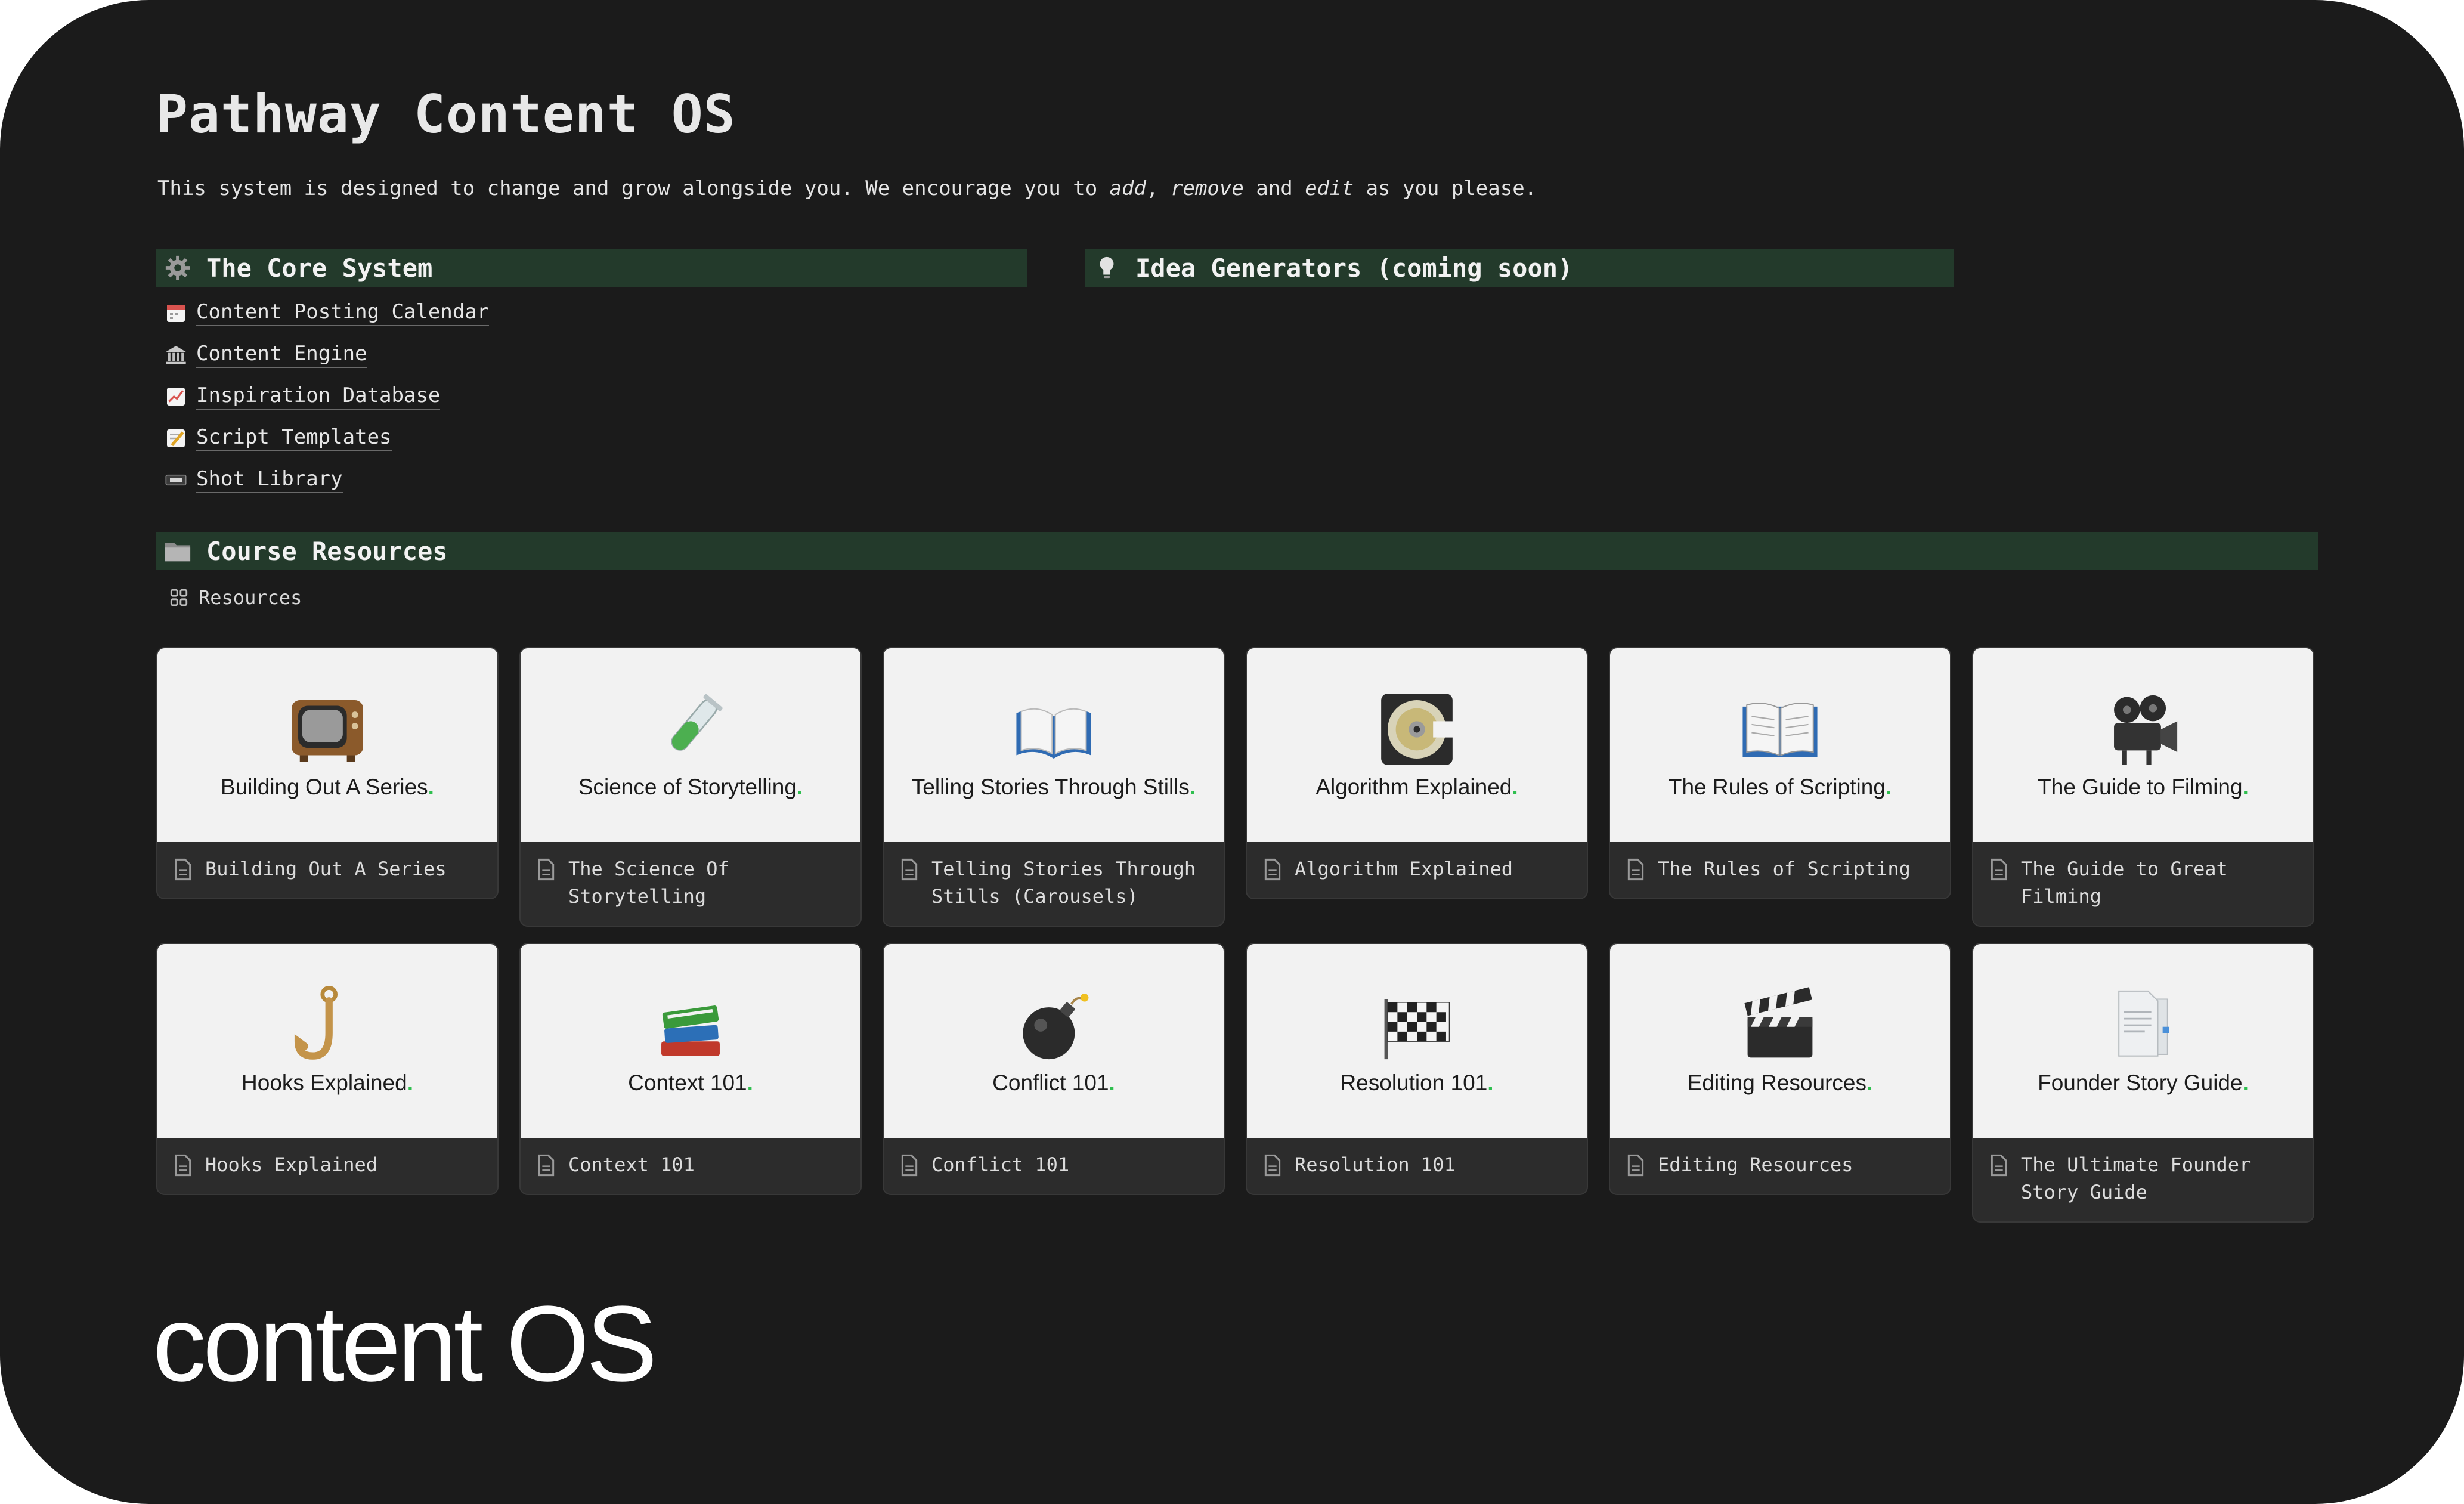 This screenshot has width=2464, height=1504. I want to click on core-item-content-engine: Content Engine, so click(327, 355).